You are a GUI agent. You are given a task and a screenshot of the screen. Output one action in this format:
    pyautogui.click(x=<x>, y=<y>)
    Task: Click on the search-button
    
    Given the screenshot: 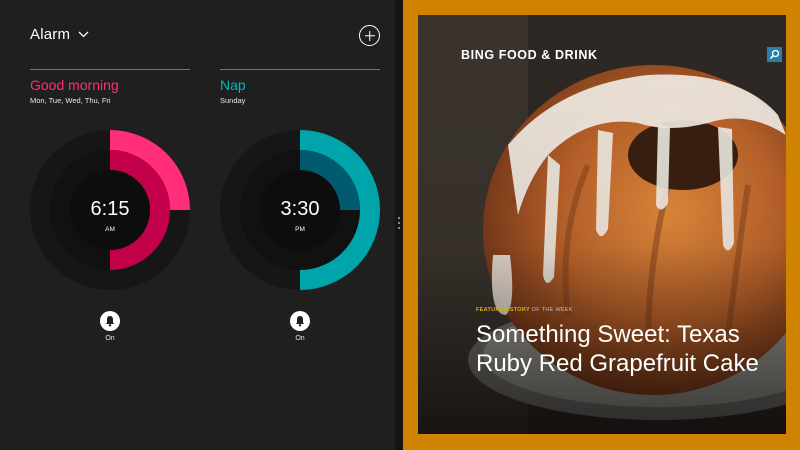 What is the action you would take?
    pyautogui.click(x=774, y=54)
    